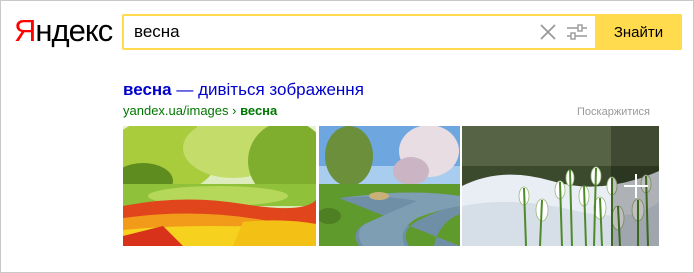 The image size is (694, 273). What do you see at coordinates (176, 110) in the screenshot?
I see `result-url-link: yandex.ua/images` at bounding box center [176, 110].